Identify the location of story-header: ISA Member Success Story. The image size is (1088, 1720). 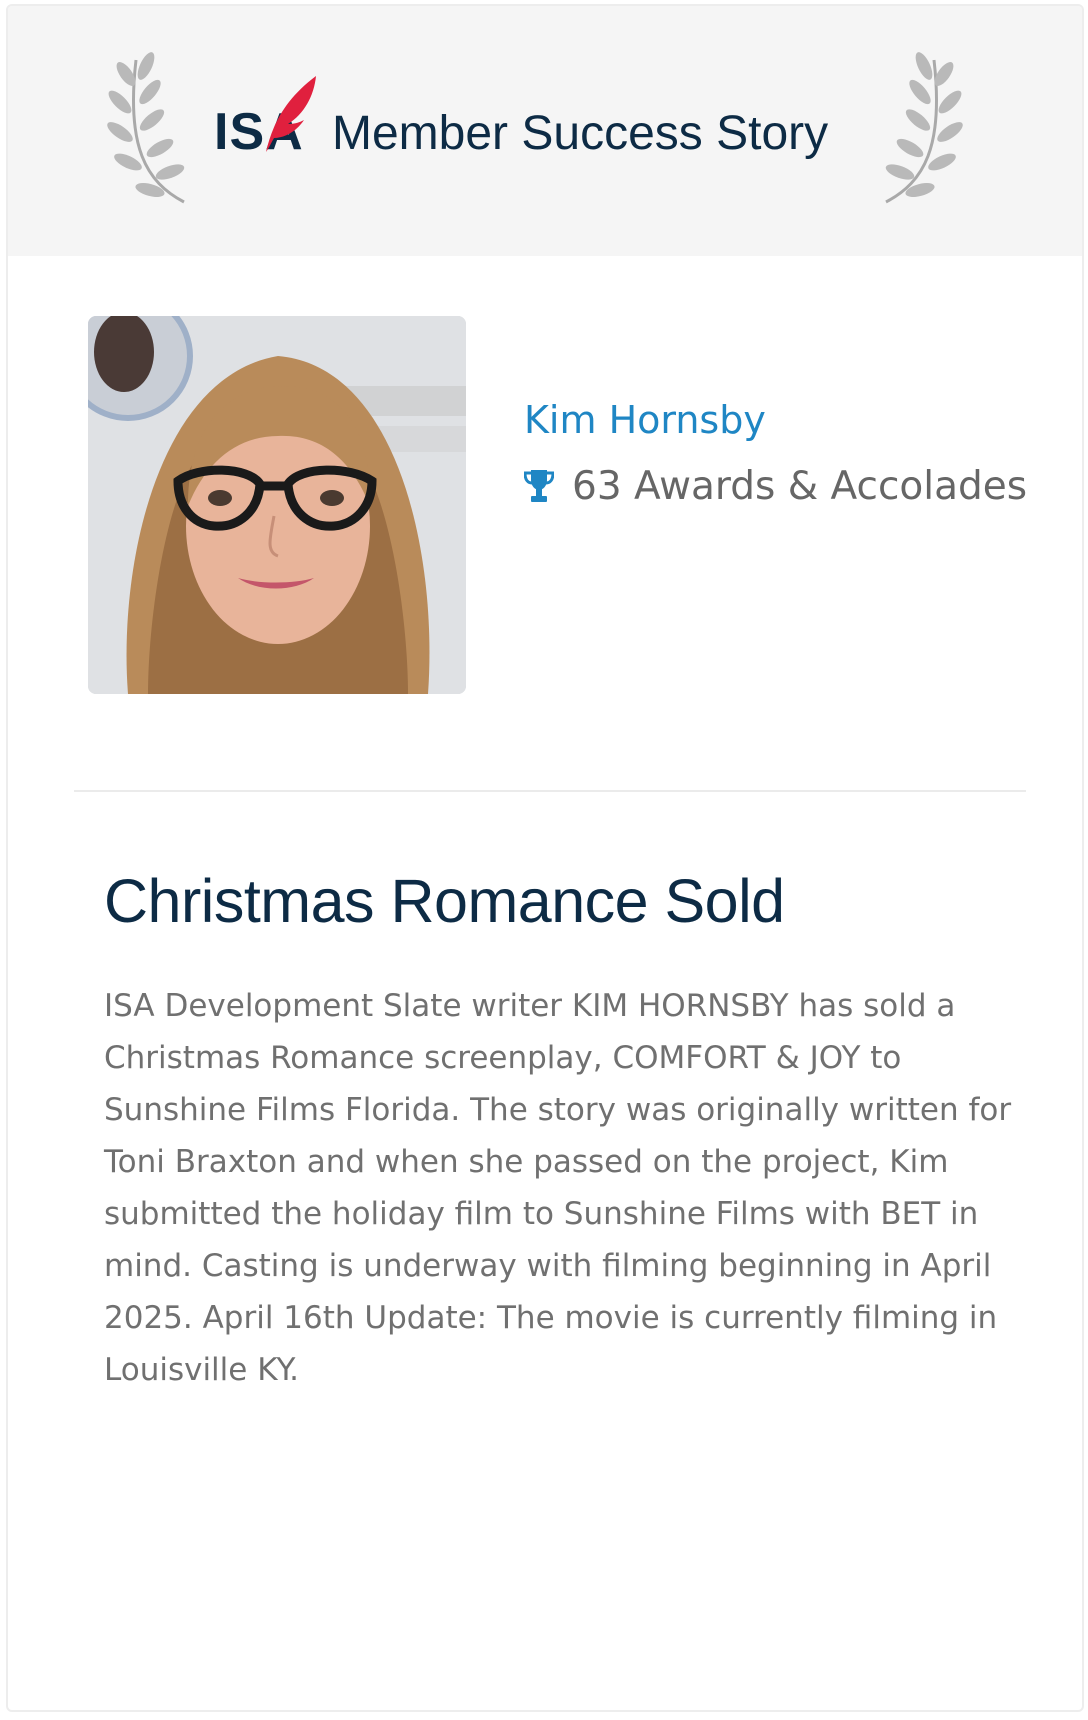
(545, 131).